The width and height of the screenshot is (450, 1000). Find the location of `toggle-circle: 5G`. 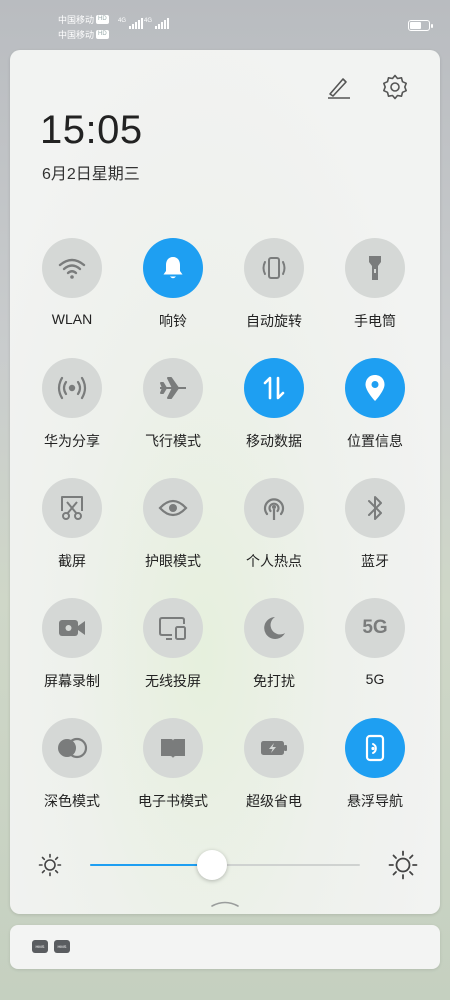

toggle-circle: 5G is located at coordinates (375, 628).